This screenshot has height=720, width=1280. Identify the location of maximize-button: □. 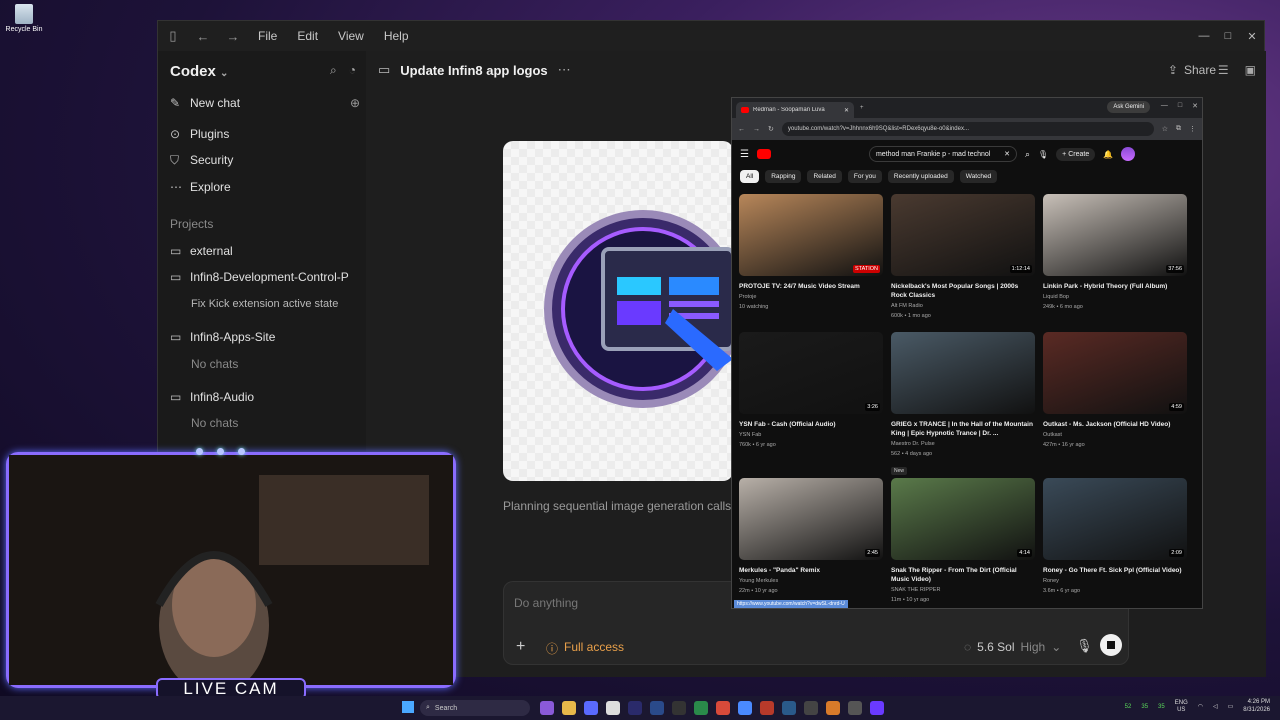
(1180, 106).